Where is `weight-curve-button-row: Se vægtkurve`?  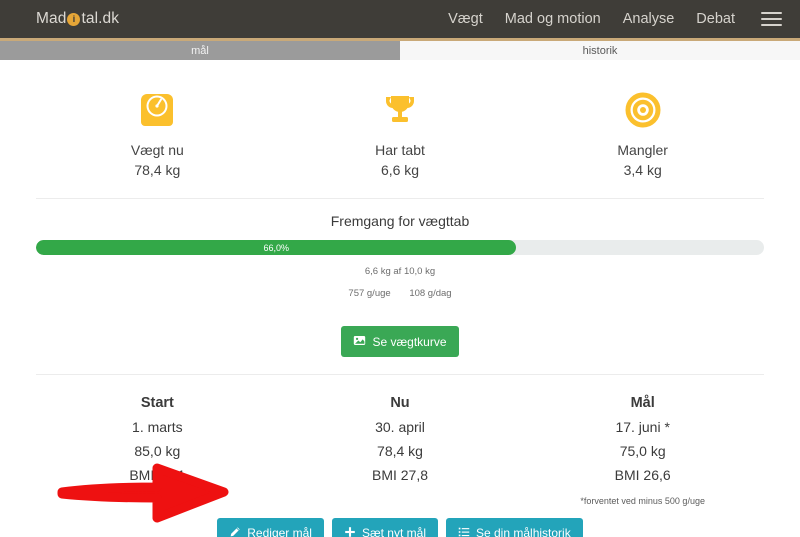
weight-curve-button-row: Se vægtkurve is located at coordinates (400, 341).